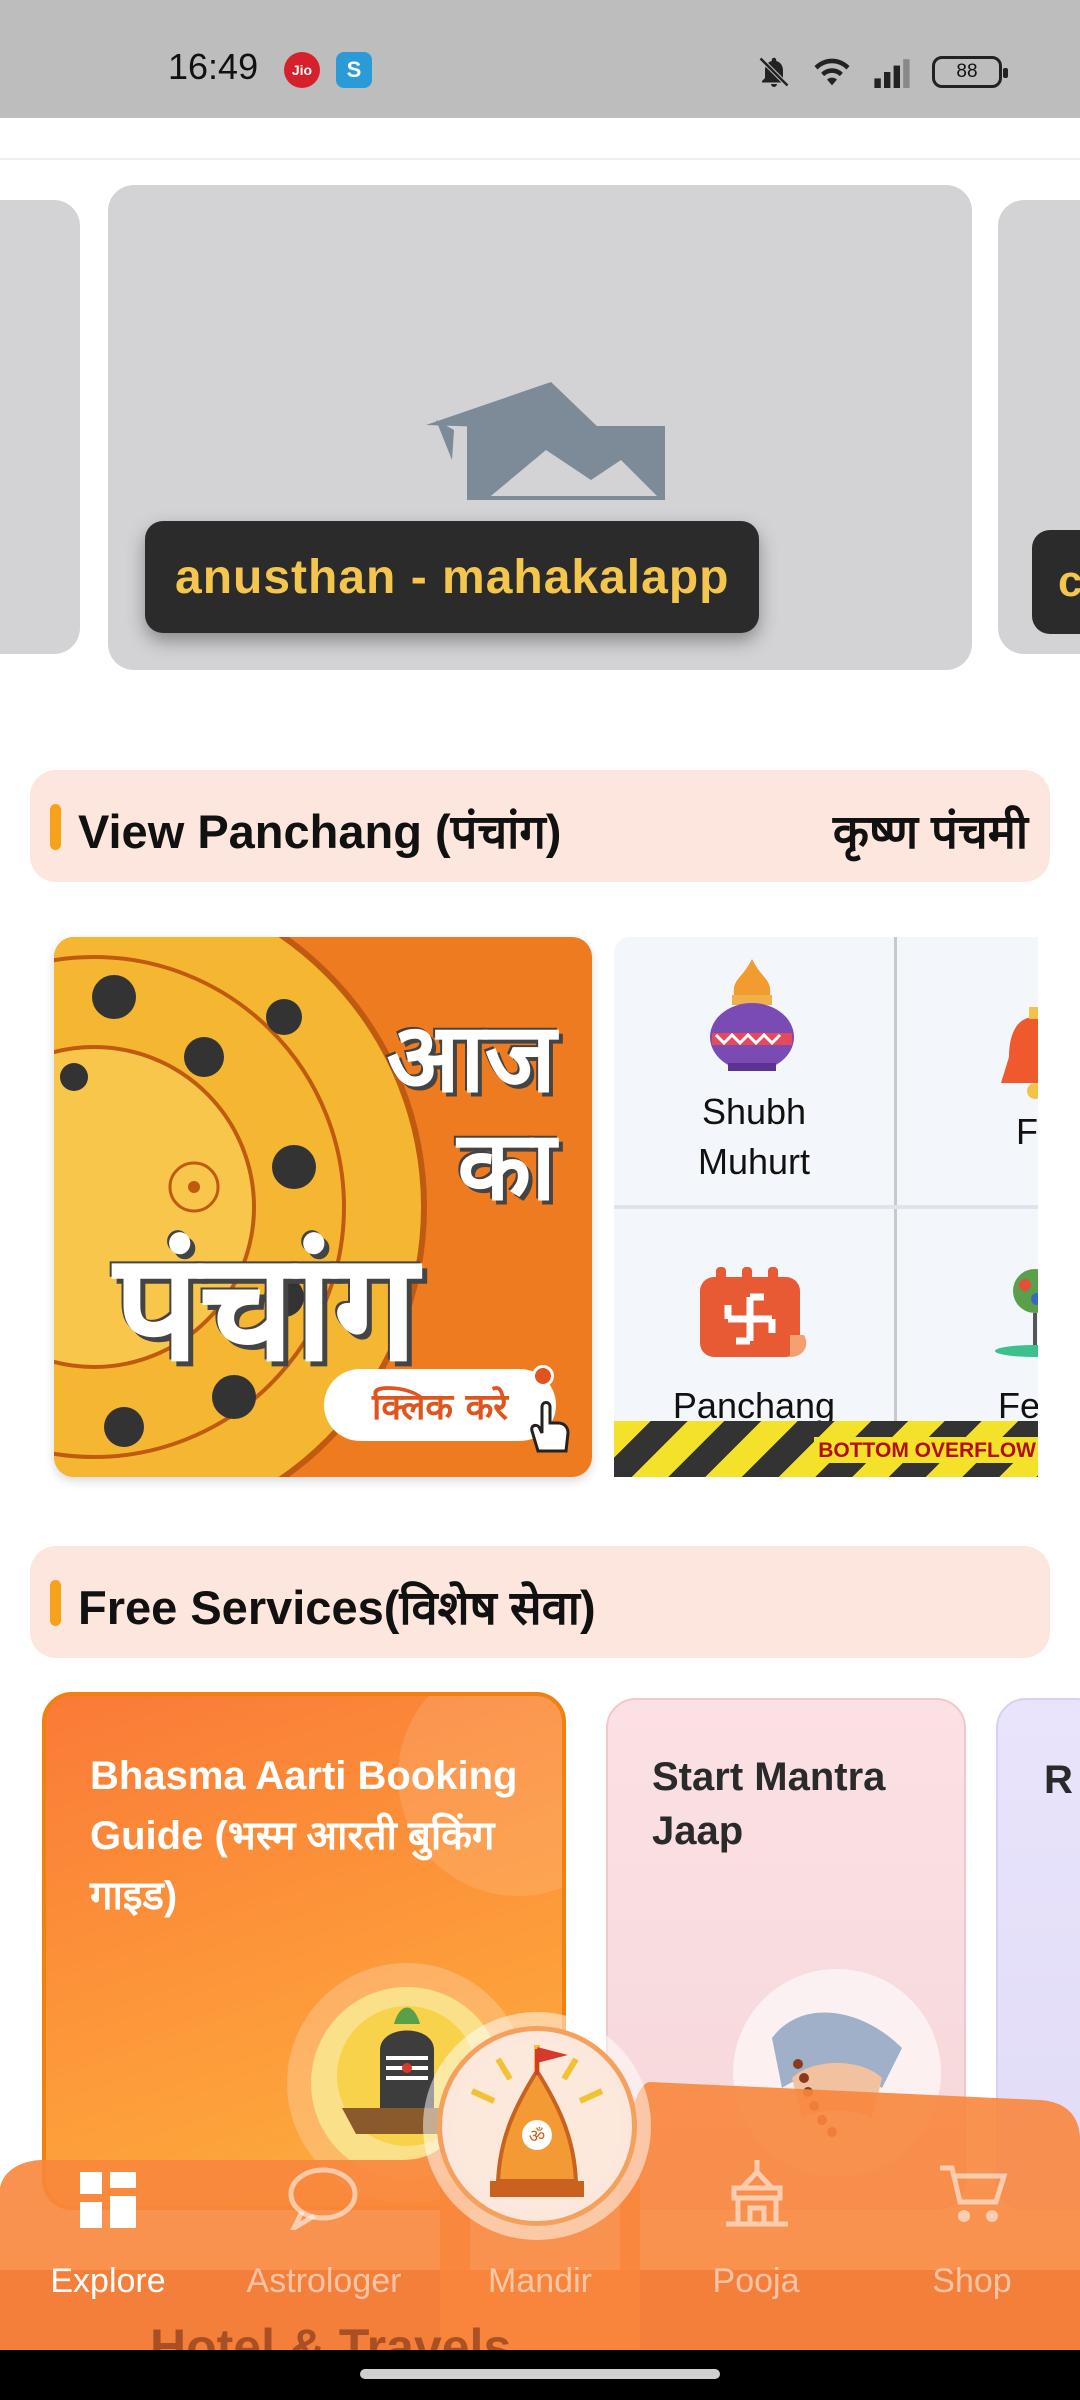  What do you see at coordinates (1019, 1053) in the screenshot?
I see `bell-icon` at bounding box center [1019, 1053].